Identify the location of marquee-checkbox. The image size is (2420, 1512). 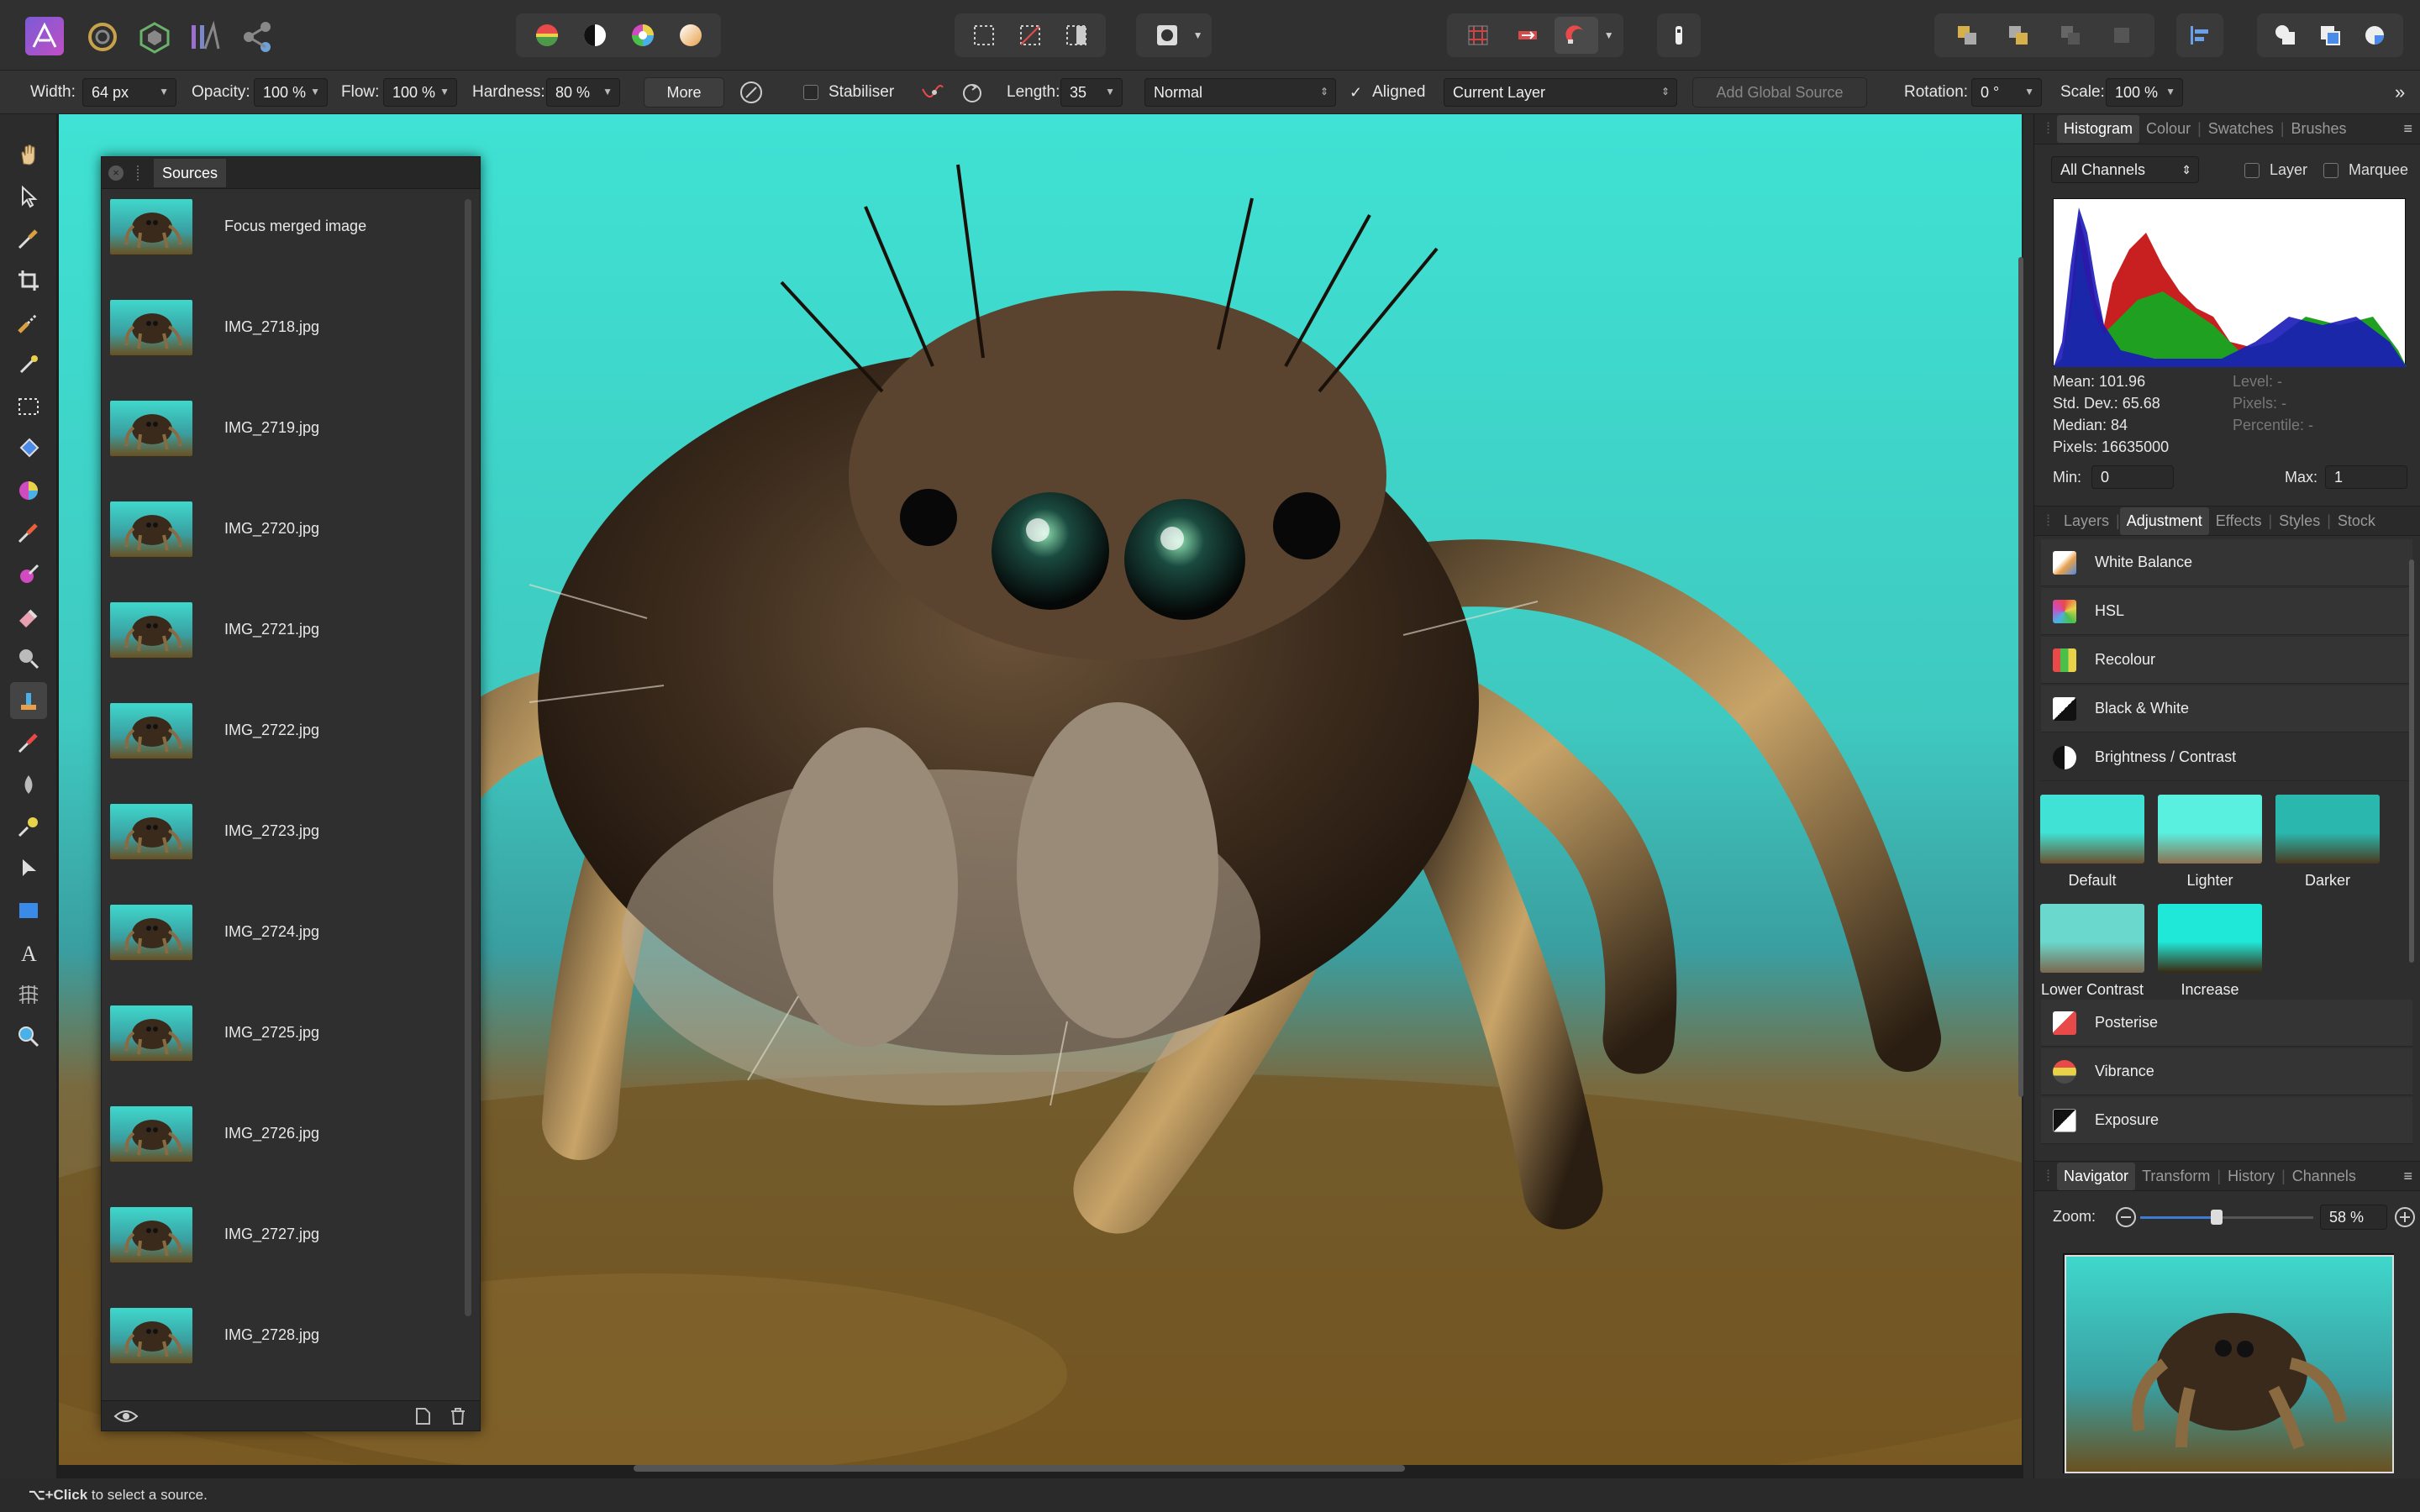
(2330, 170).